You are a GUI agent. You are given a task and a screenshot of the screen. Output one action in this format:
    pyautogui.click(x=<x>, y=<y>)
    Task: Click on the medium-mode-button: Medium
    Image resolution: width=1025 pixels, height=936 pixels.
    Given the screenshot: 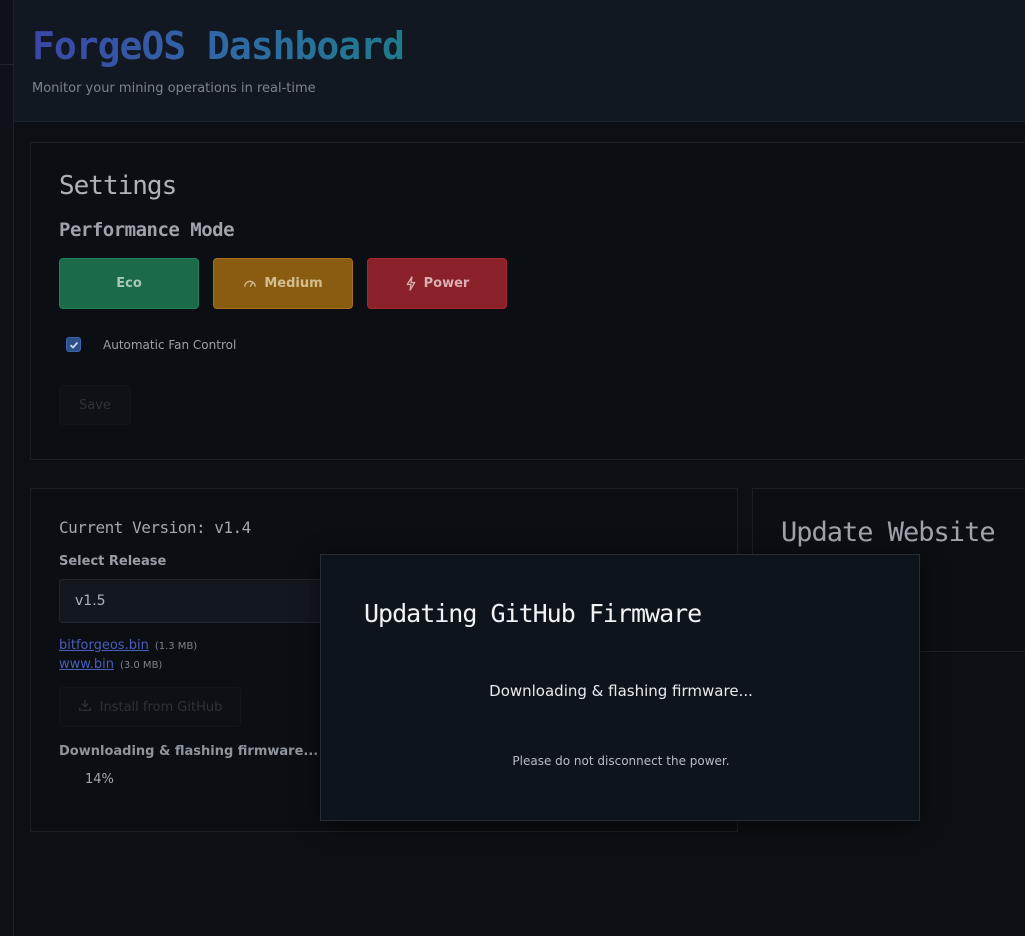 What is the action you would take?
    pyautogui.click(x=283, y=283)
    